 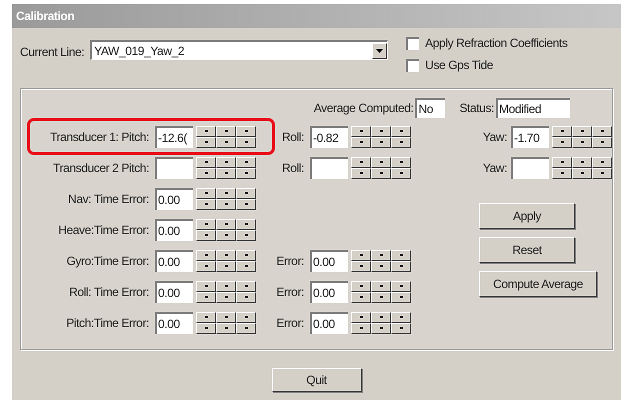 I want to click on text-field: Modified, so click(x=533, y=108).